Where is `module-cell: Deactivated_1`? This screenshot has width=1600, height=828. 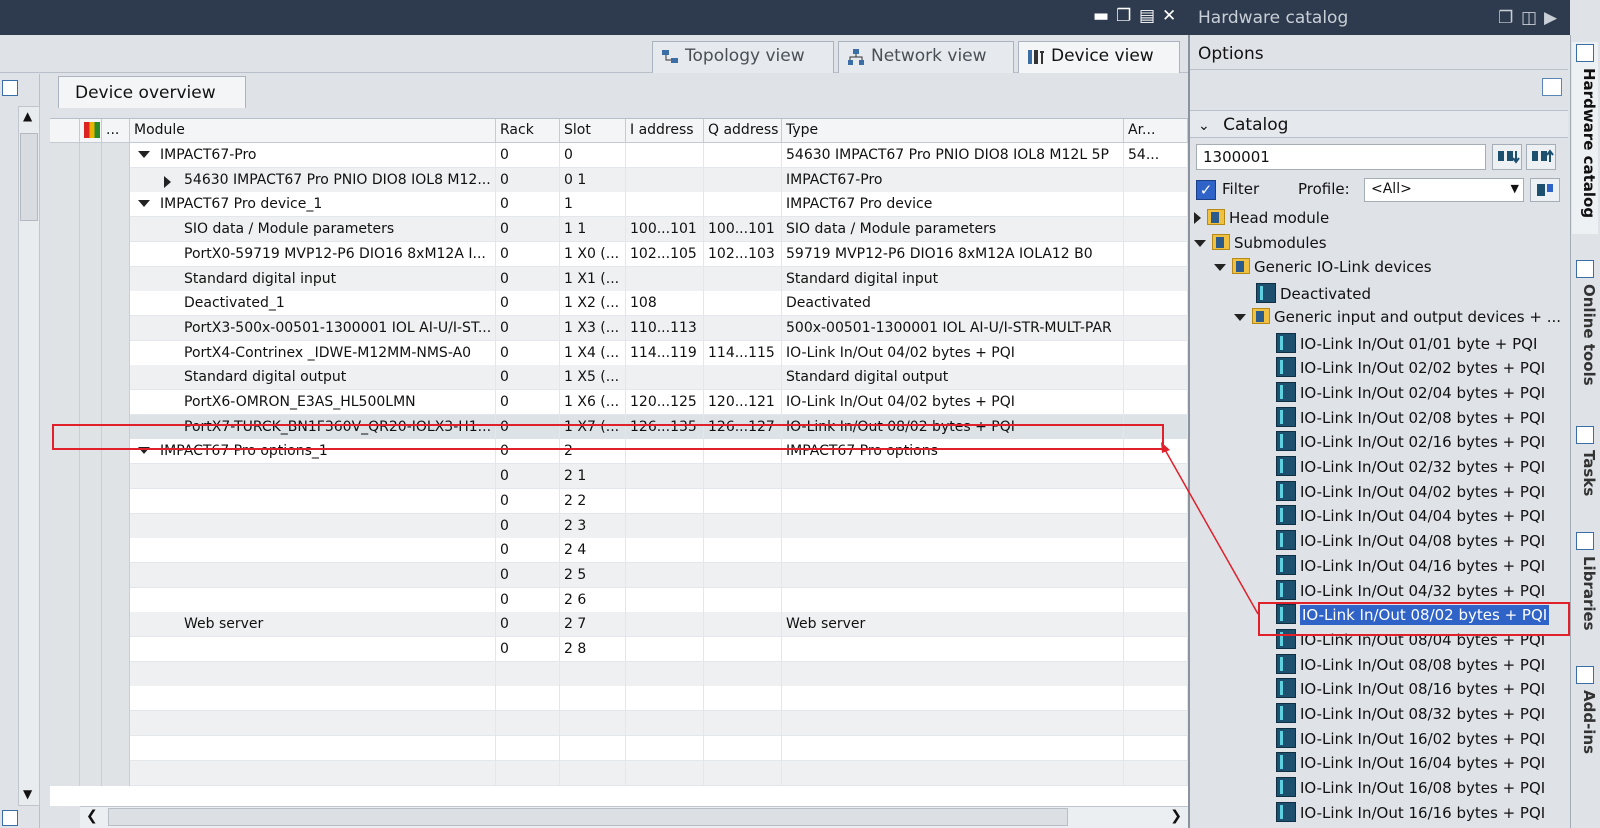 module-cell: Deactivated_1 is located at coordinates (313, 304).